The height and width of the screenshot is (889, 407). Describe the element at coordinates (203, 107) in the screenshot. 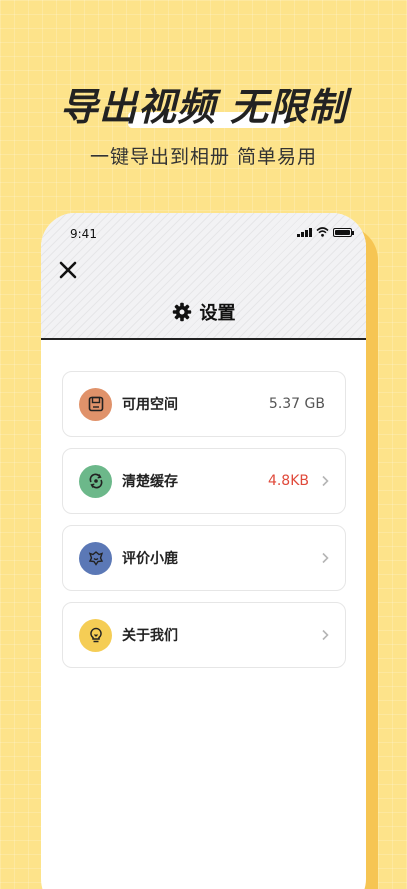

I see `promo-headline: 导出视频 无限制` at that location.